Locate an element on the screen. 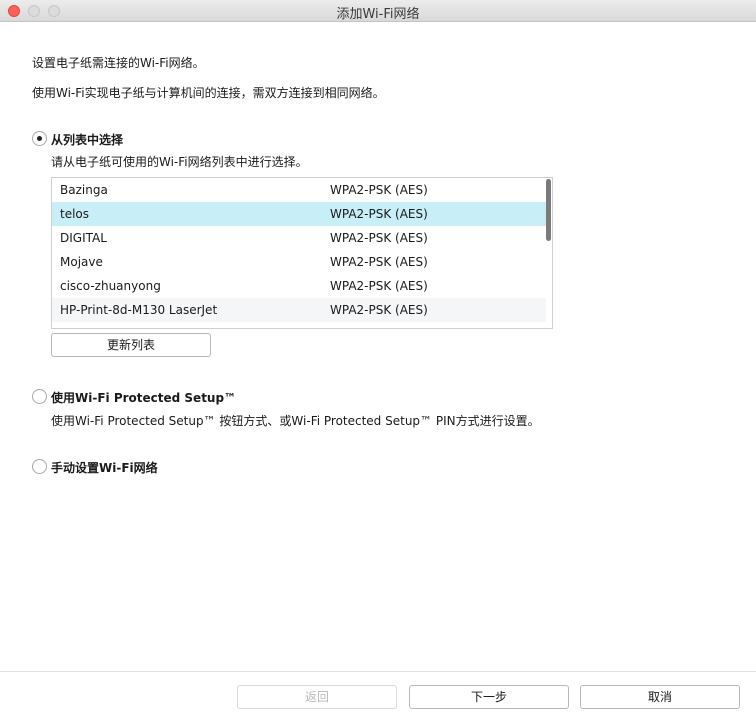 The height and width of the screenshot is (720, 756). network-ssid: Bazinga is located at coordinates (84, 190).